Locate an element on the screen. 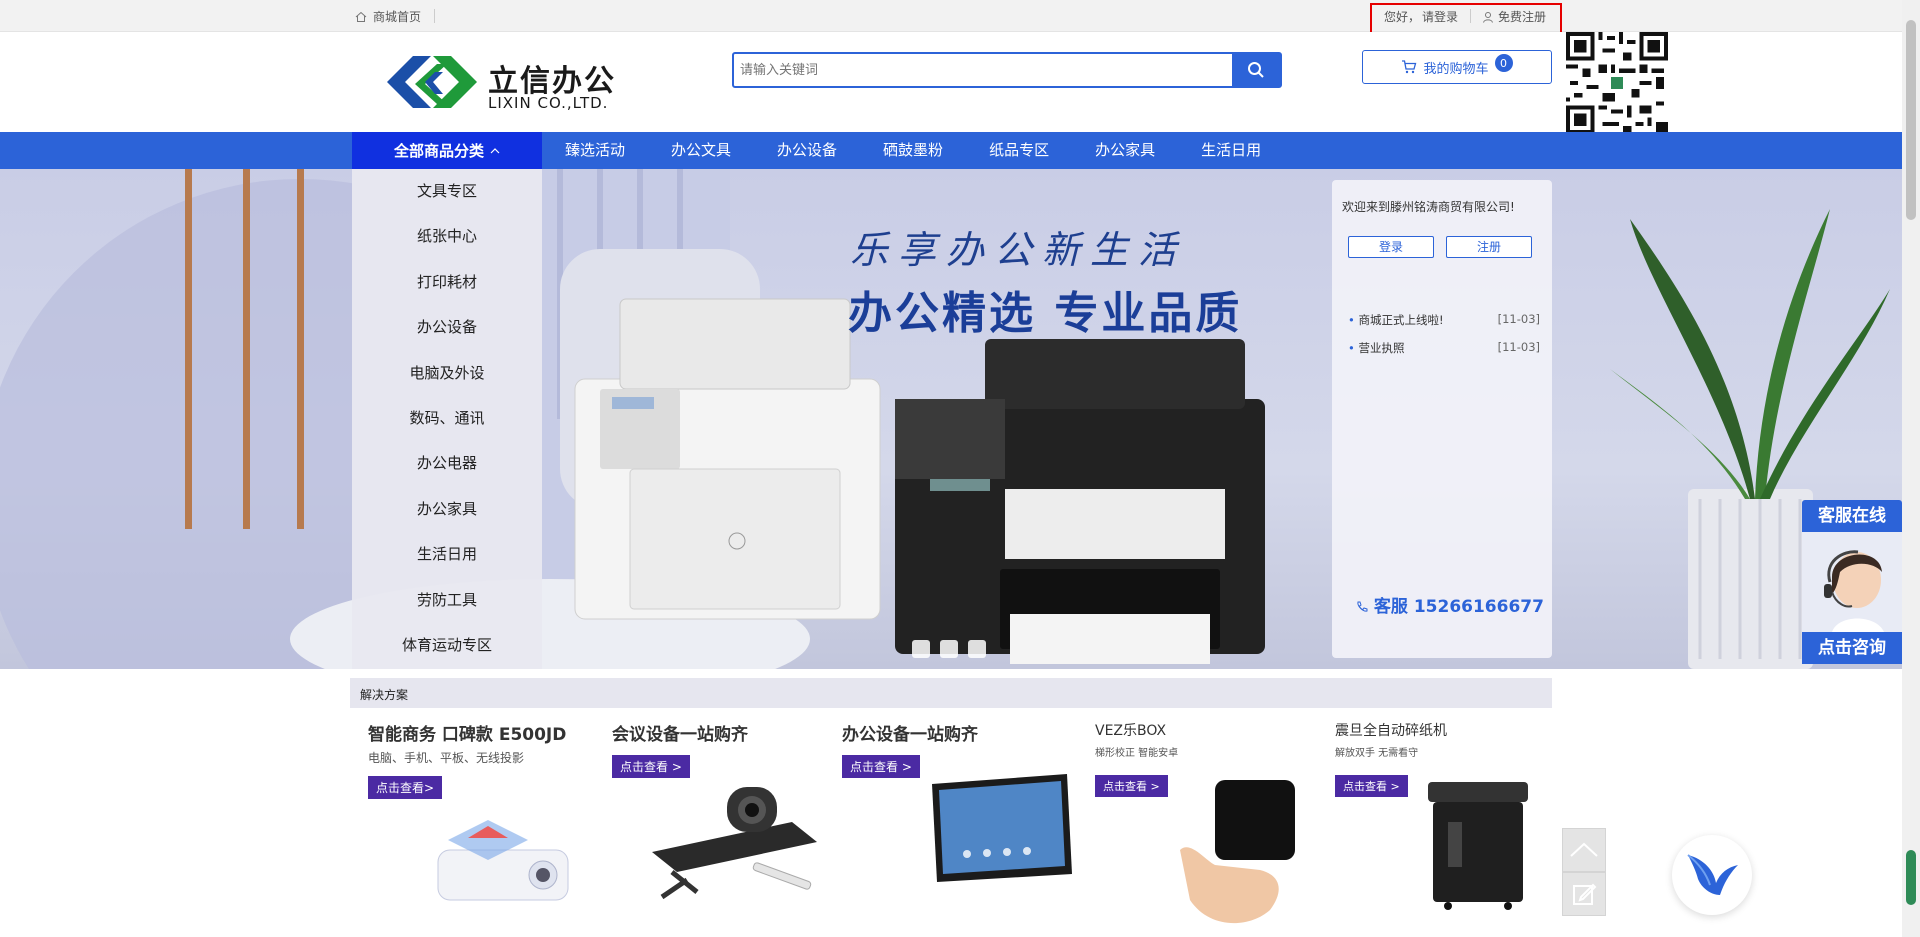 The width and height of the screenshot is (1920, 937). nav-items: 臻选活动 办公文具 办公设备 硒鼓墨粉 纸品专区 办公家具 生活日用 is located at coordinates (913, 150).